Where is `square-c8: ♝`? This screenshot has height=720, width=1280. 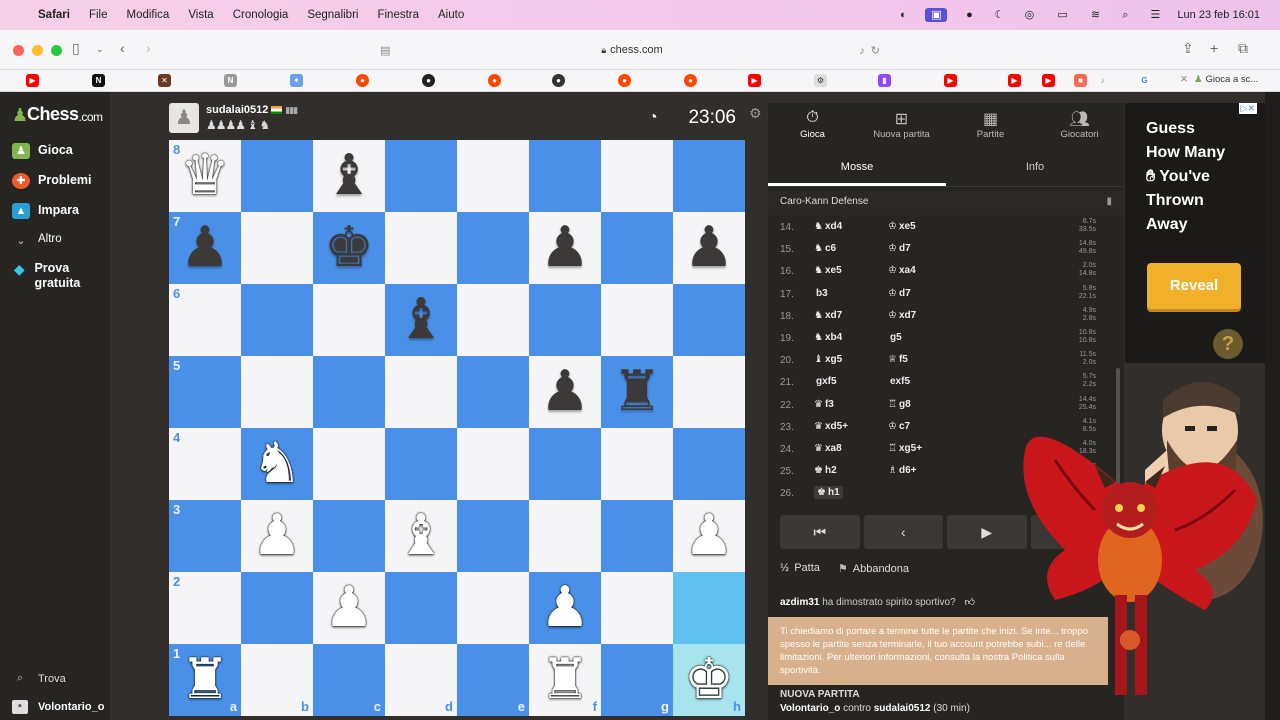 square-c8: ♝ is located at coordinates (349, 176).